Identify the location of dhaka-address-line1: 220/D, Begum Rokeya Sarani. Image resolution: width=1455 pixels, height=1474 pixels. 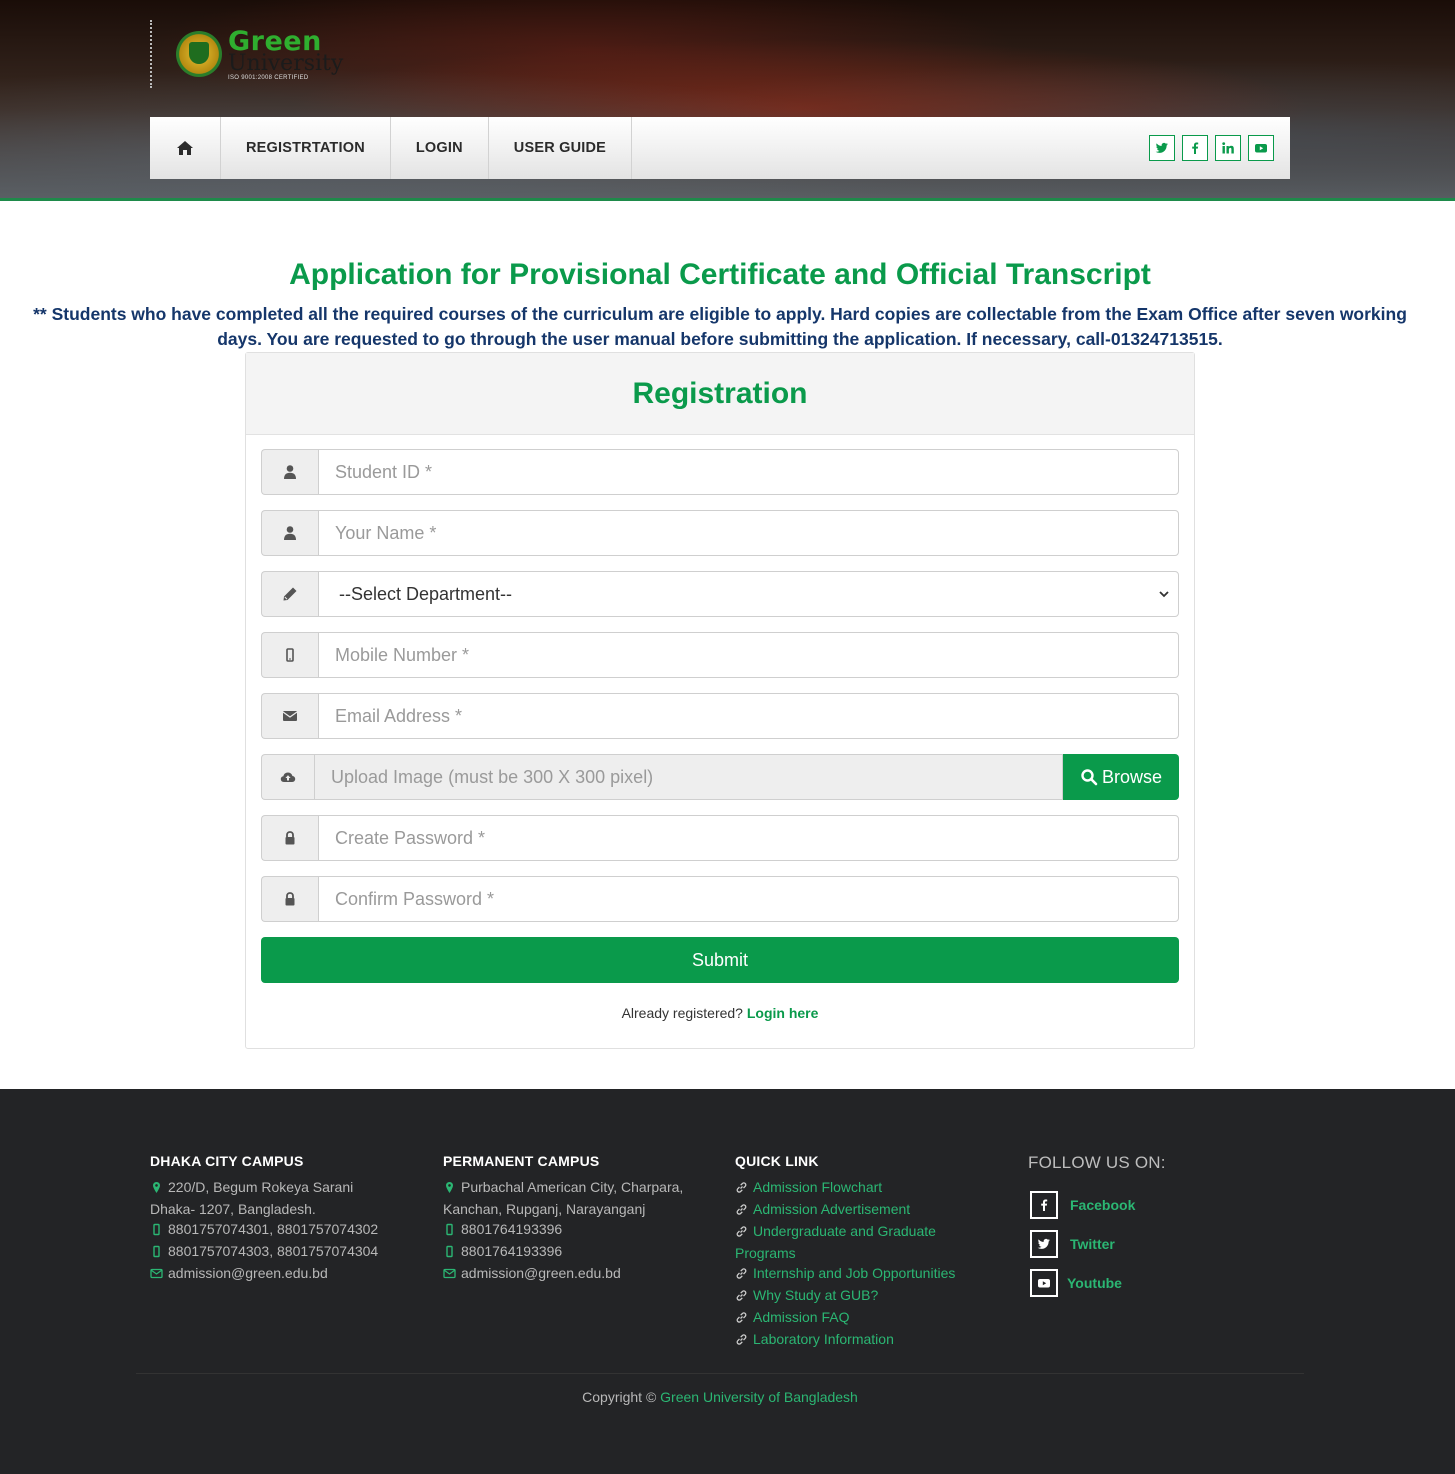
(261, 1187).